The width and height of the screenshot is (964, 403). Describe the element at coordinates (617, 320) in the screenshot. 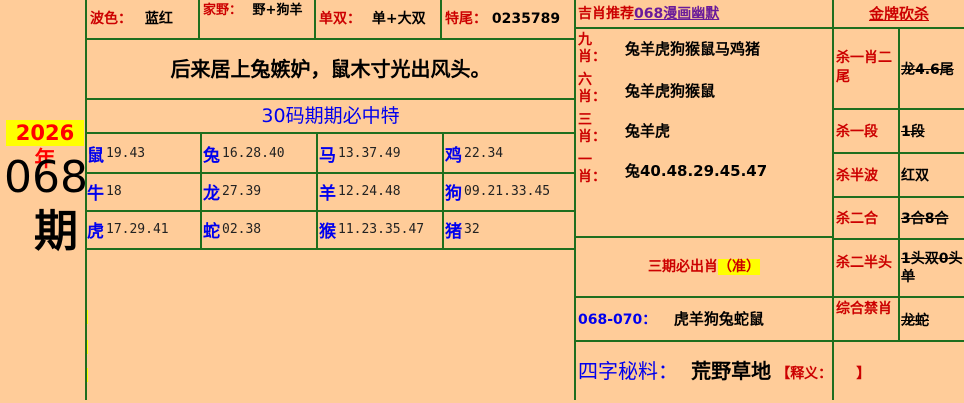

I see `range-label: 068-070：` at that location.